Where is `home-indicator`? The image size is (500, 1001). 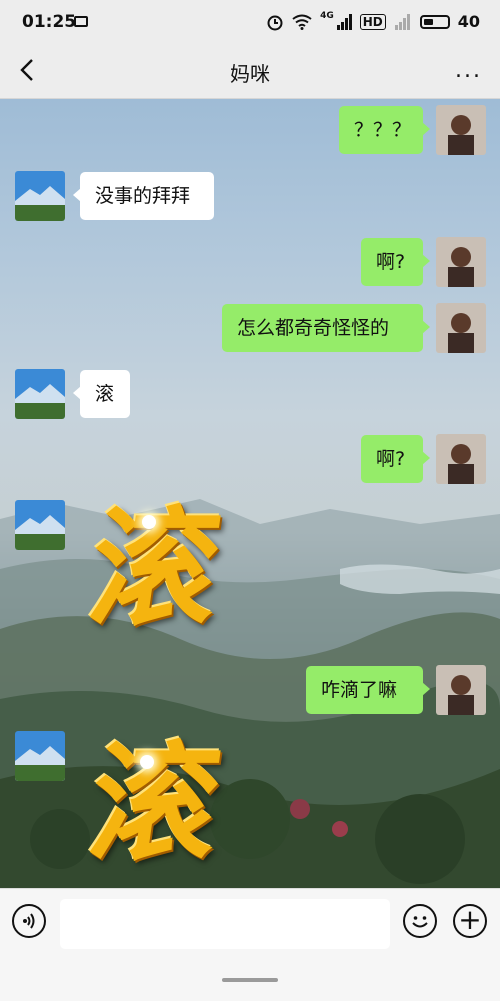
home-indicator is located at coordinates (250, 980).